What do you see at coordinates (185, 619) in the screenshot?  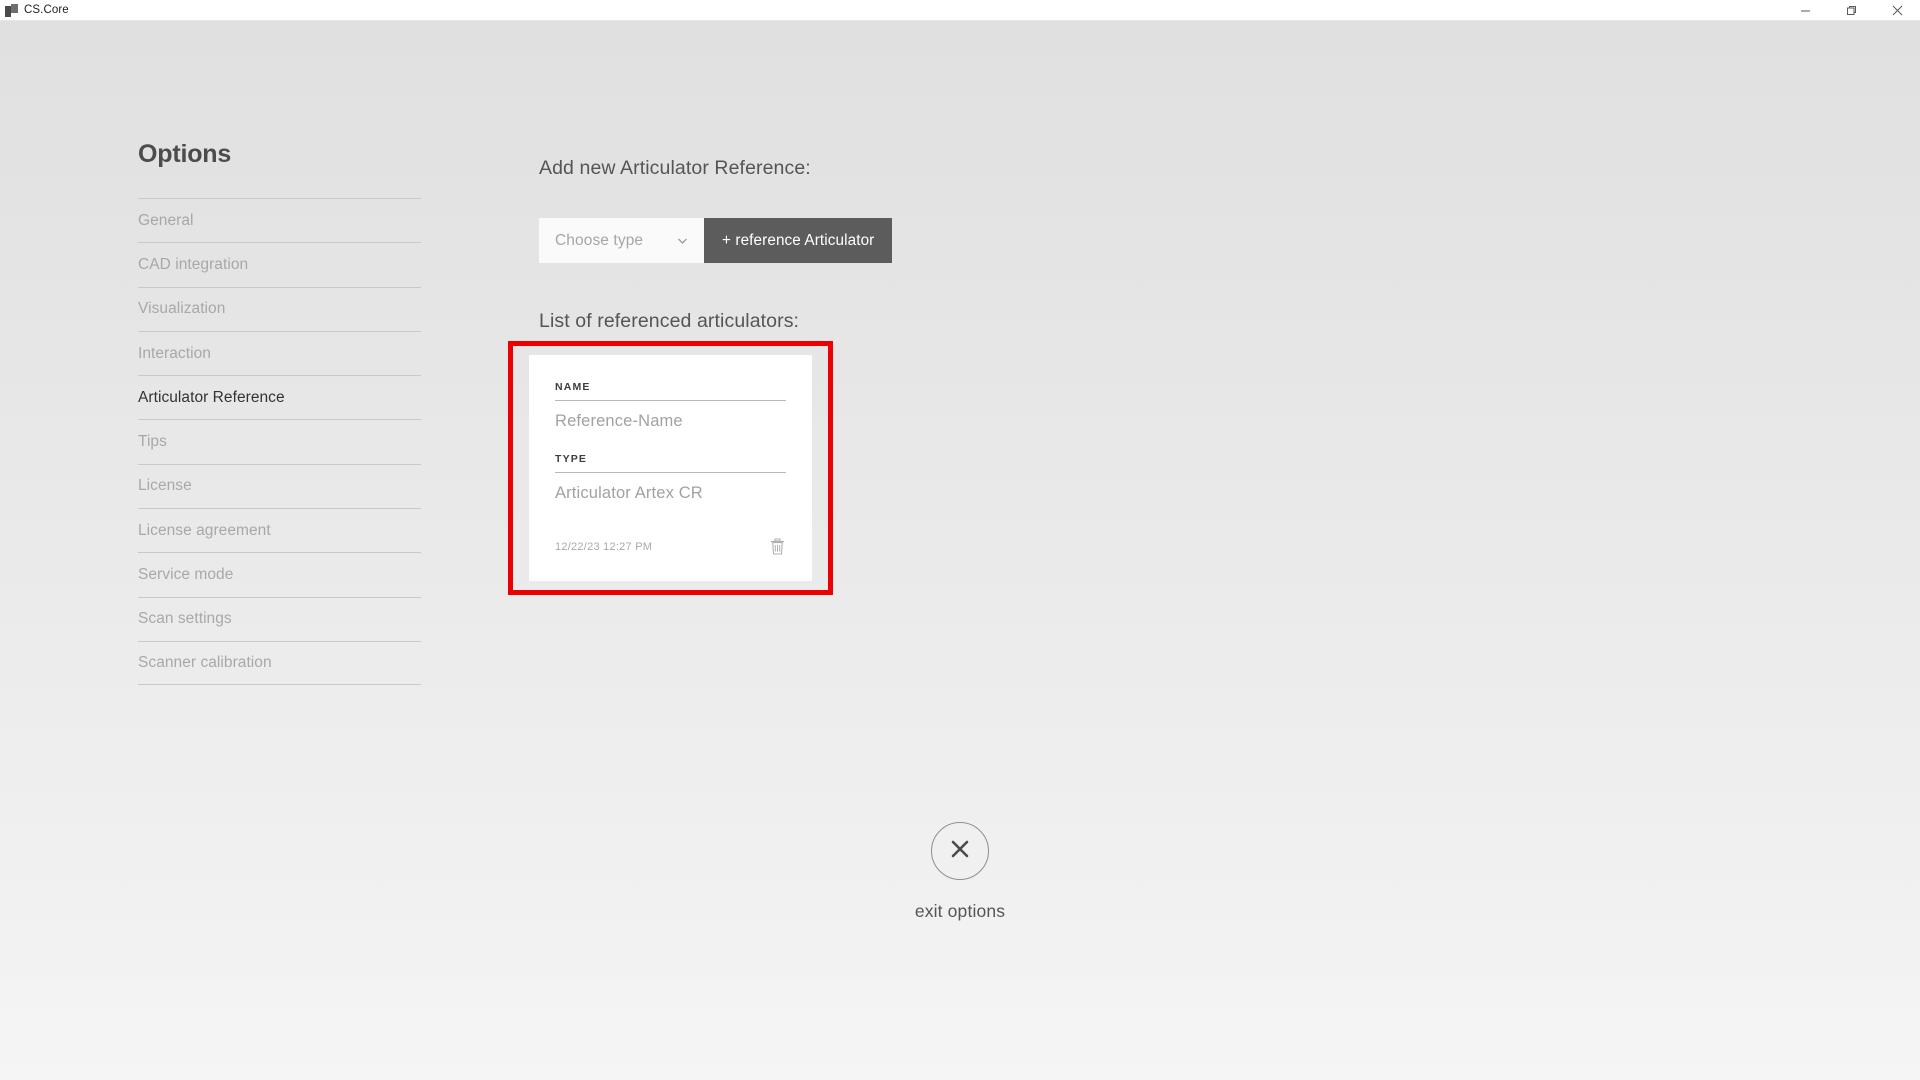 I see `sidebar-item-label: Scan settings` at bounding box center [185, 619].